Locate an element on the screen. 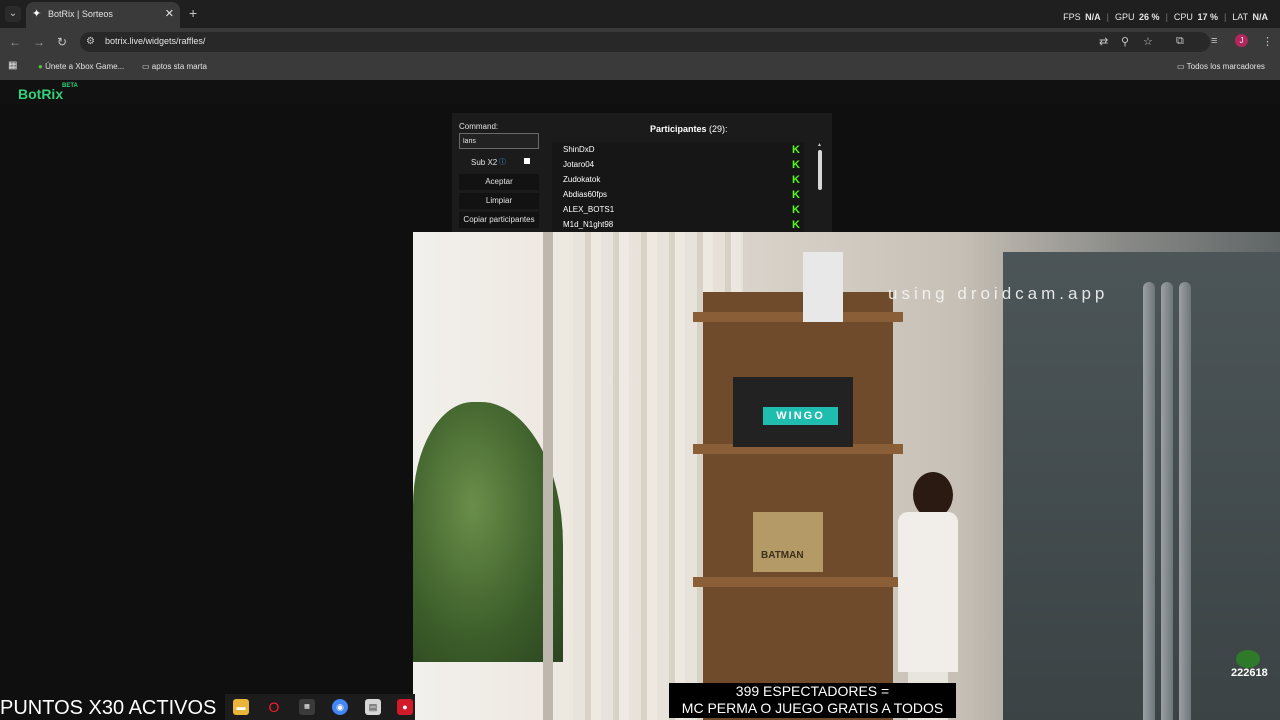 The width and height of the screenshot is (1280, 720). sub-x2-checkbox is located at coordinates (527, 161).